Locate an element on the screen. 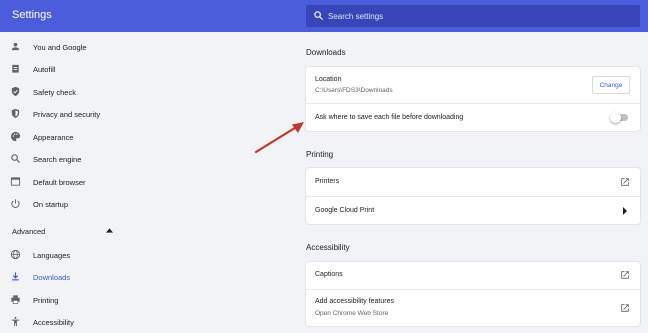 The height and width of the screenshot is (333, 648). sidebar-item-search-engine: Search engine is located at coordinates (75, 159).